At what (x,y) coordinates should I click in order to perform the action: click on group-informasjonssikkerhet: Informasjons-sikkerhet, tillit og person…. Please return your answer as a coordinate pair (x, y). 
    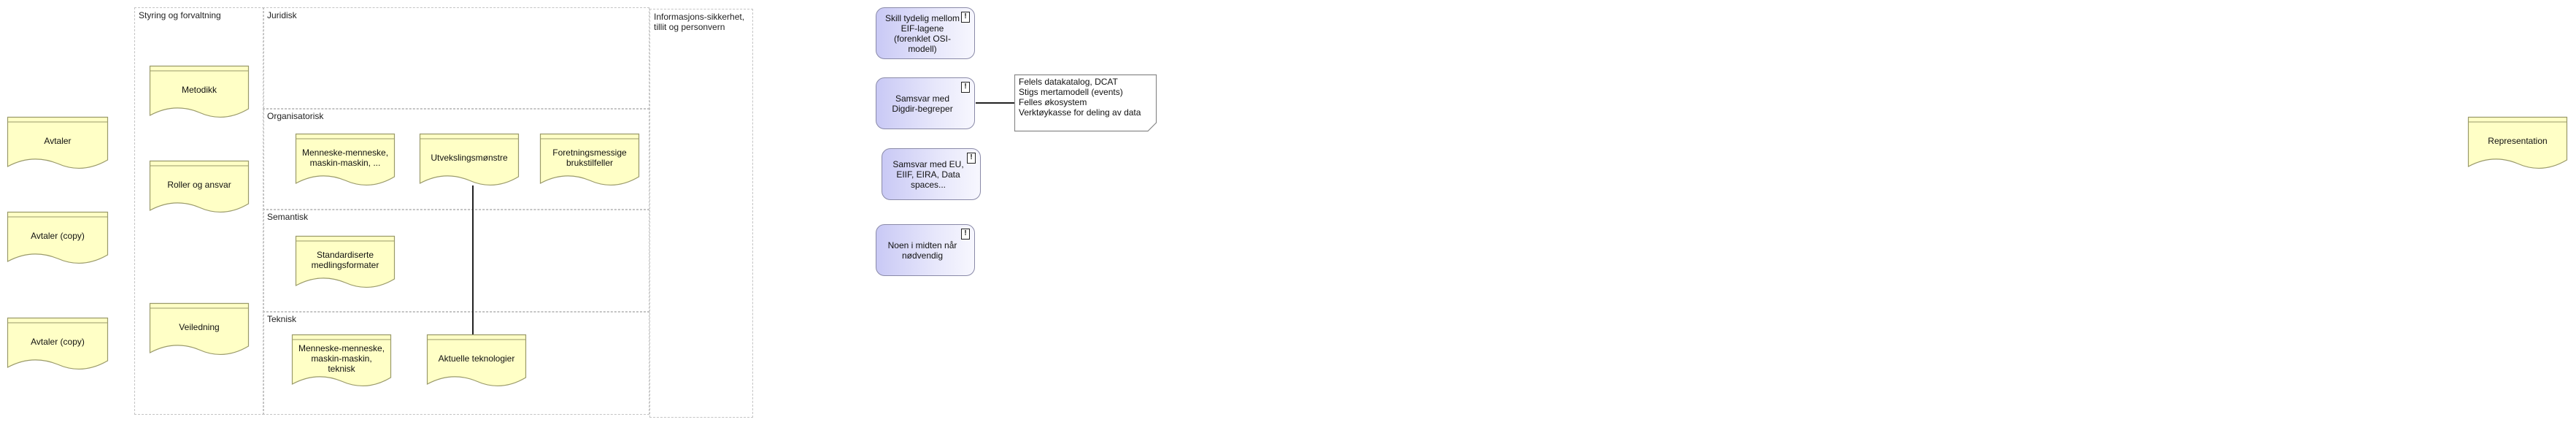
    Looking at the image, I should click on (701, 213).